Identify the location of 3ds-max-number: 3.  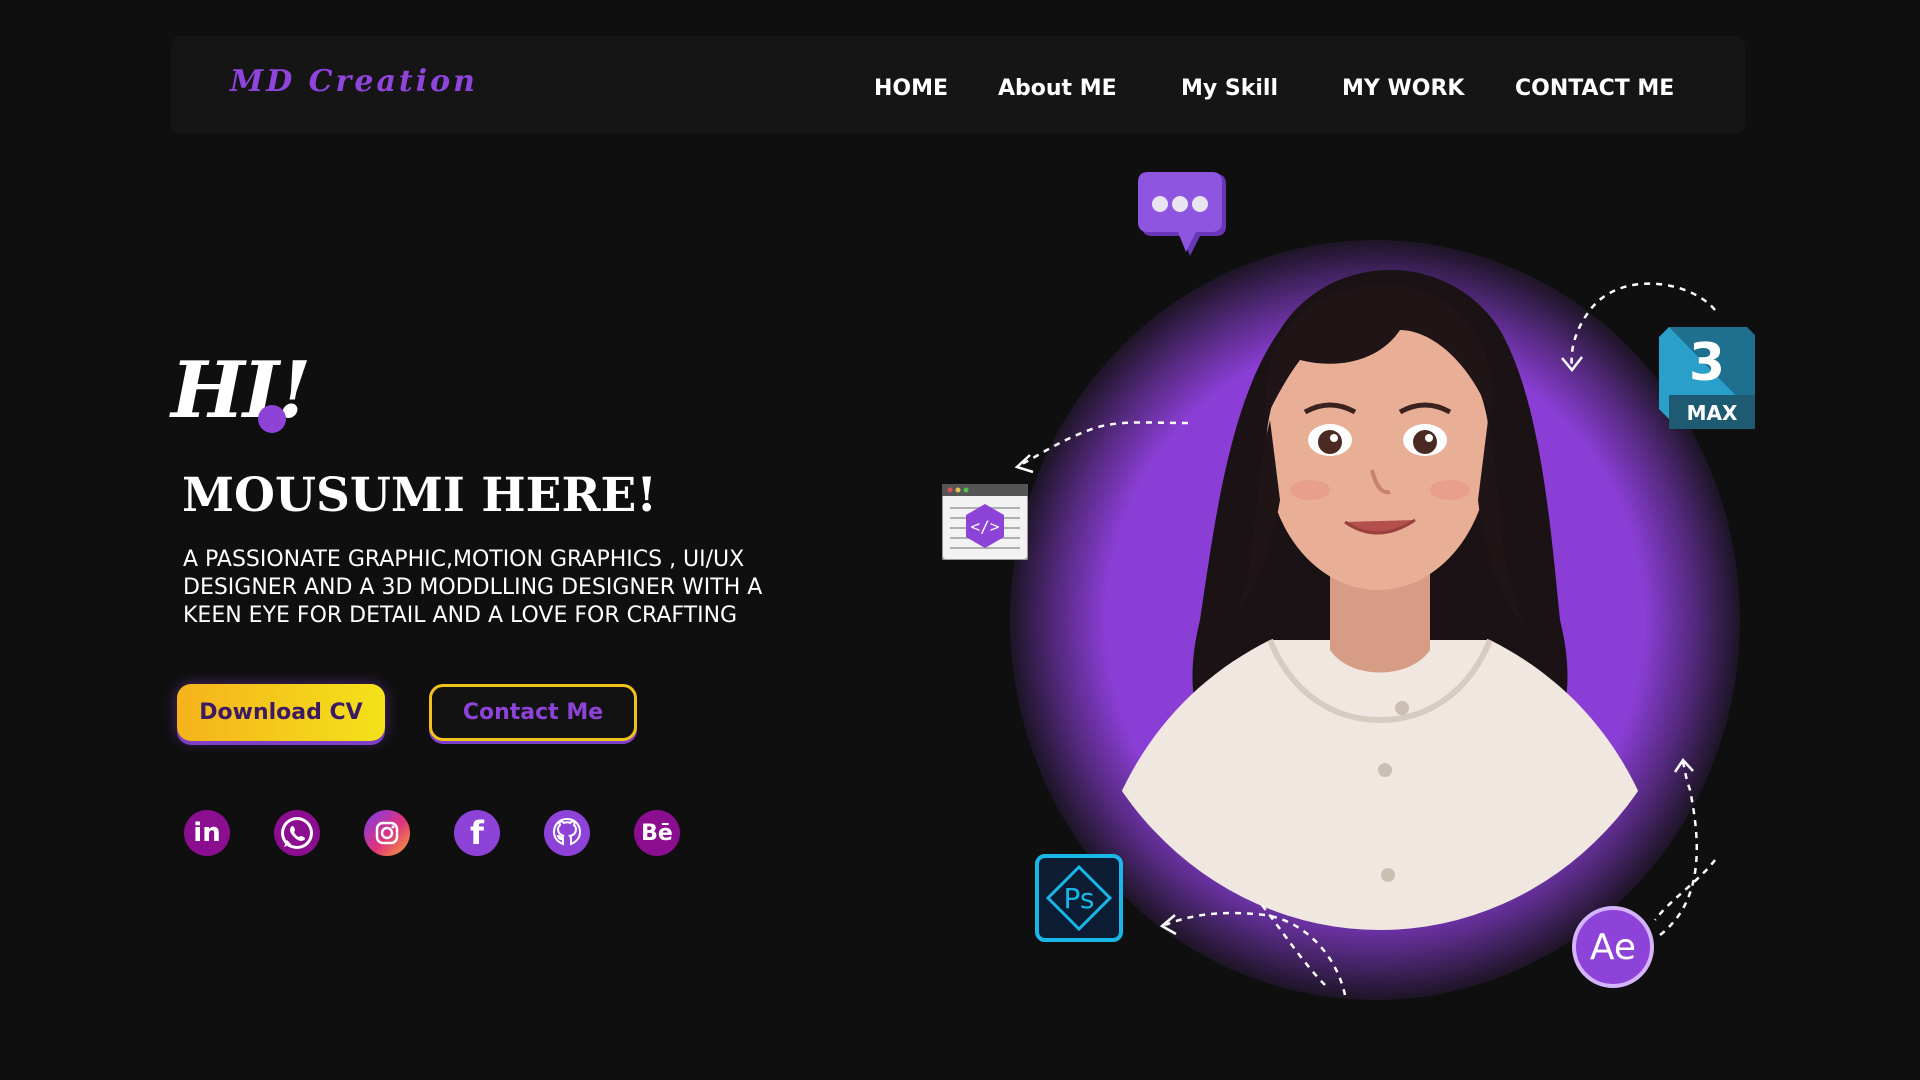
(1707, 363).